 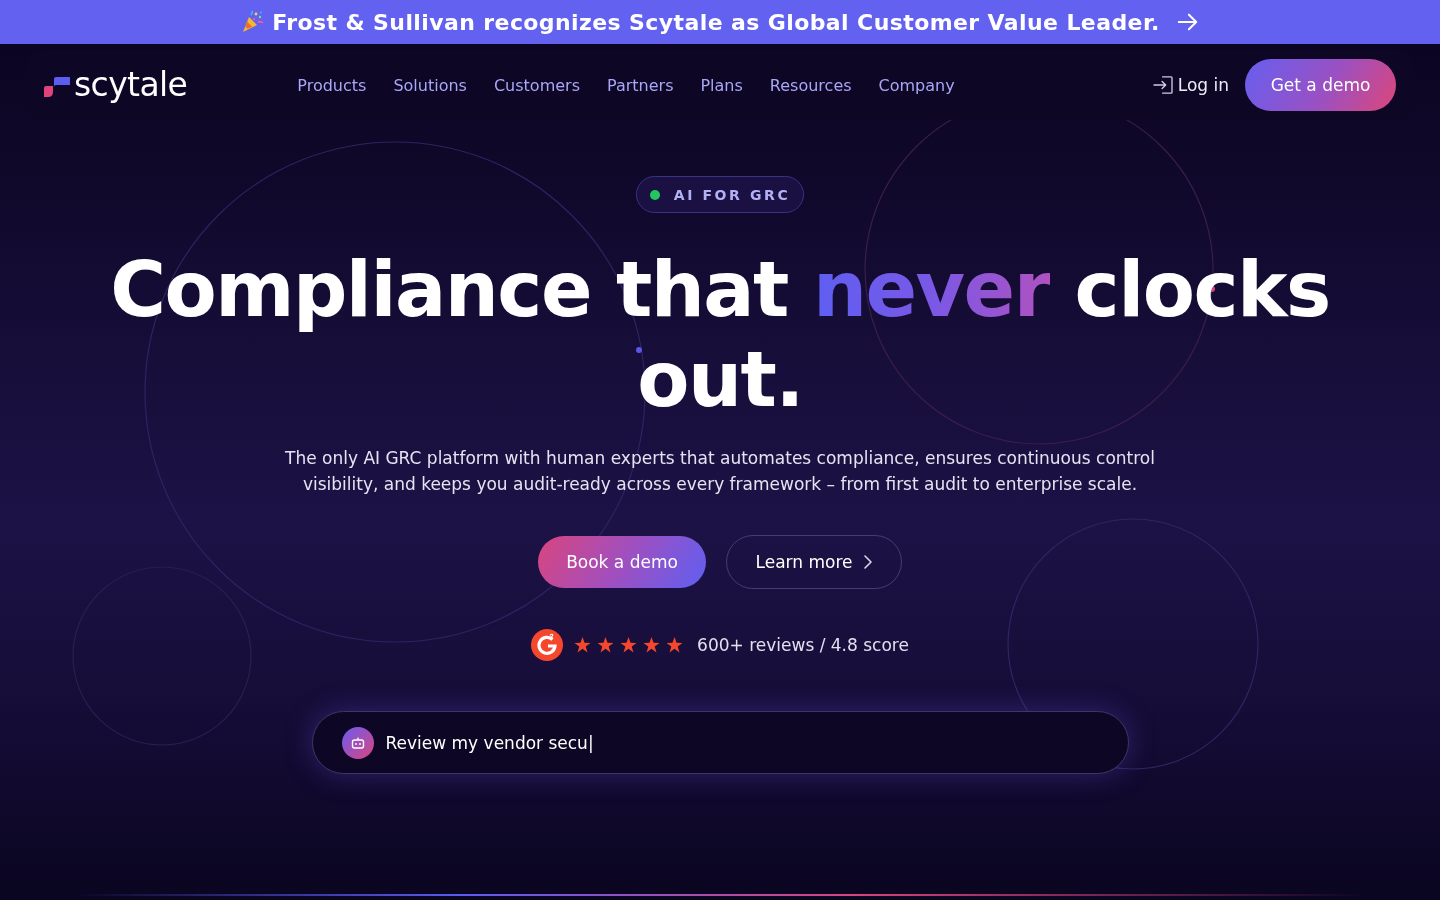 What do you see at coordinates (1190, 85) in the screenshot?
I see `login-link: Log in` at bounding box center [1190, 85].